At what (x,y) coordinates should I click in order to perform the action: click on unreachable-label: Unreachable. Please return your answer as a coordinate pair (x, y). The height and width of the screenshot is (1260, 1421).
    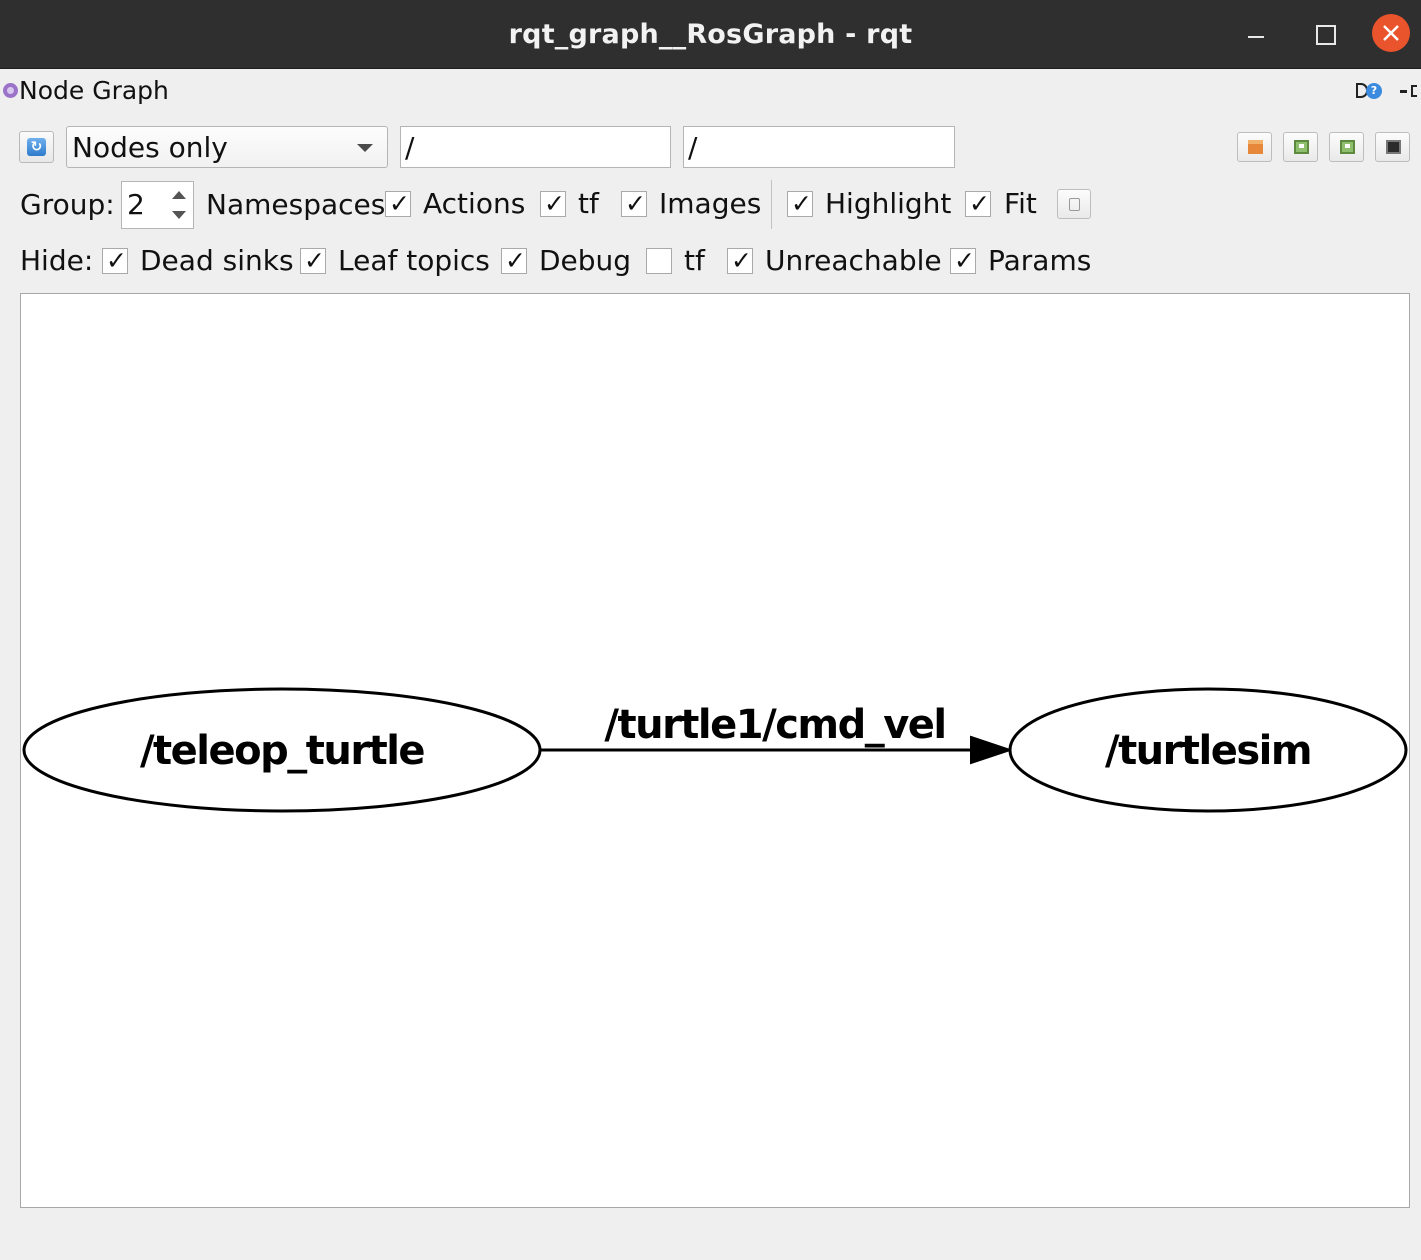
    Looking at the image, I should click on (853, 260).